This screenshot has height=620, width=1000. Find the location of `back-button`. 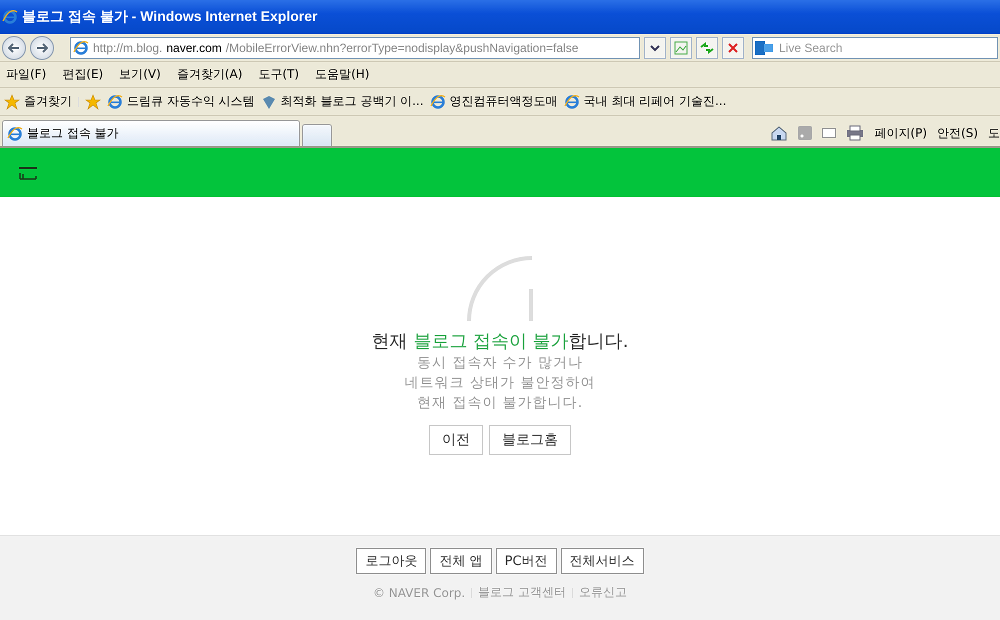

back-button is located at coordinates (14, 48).